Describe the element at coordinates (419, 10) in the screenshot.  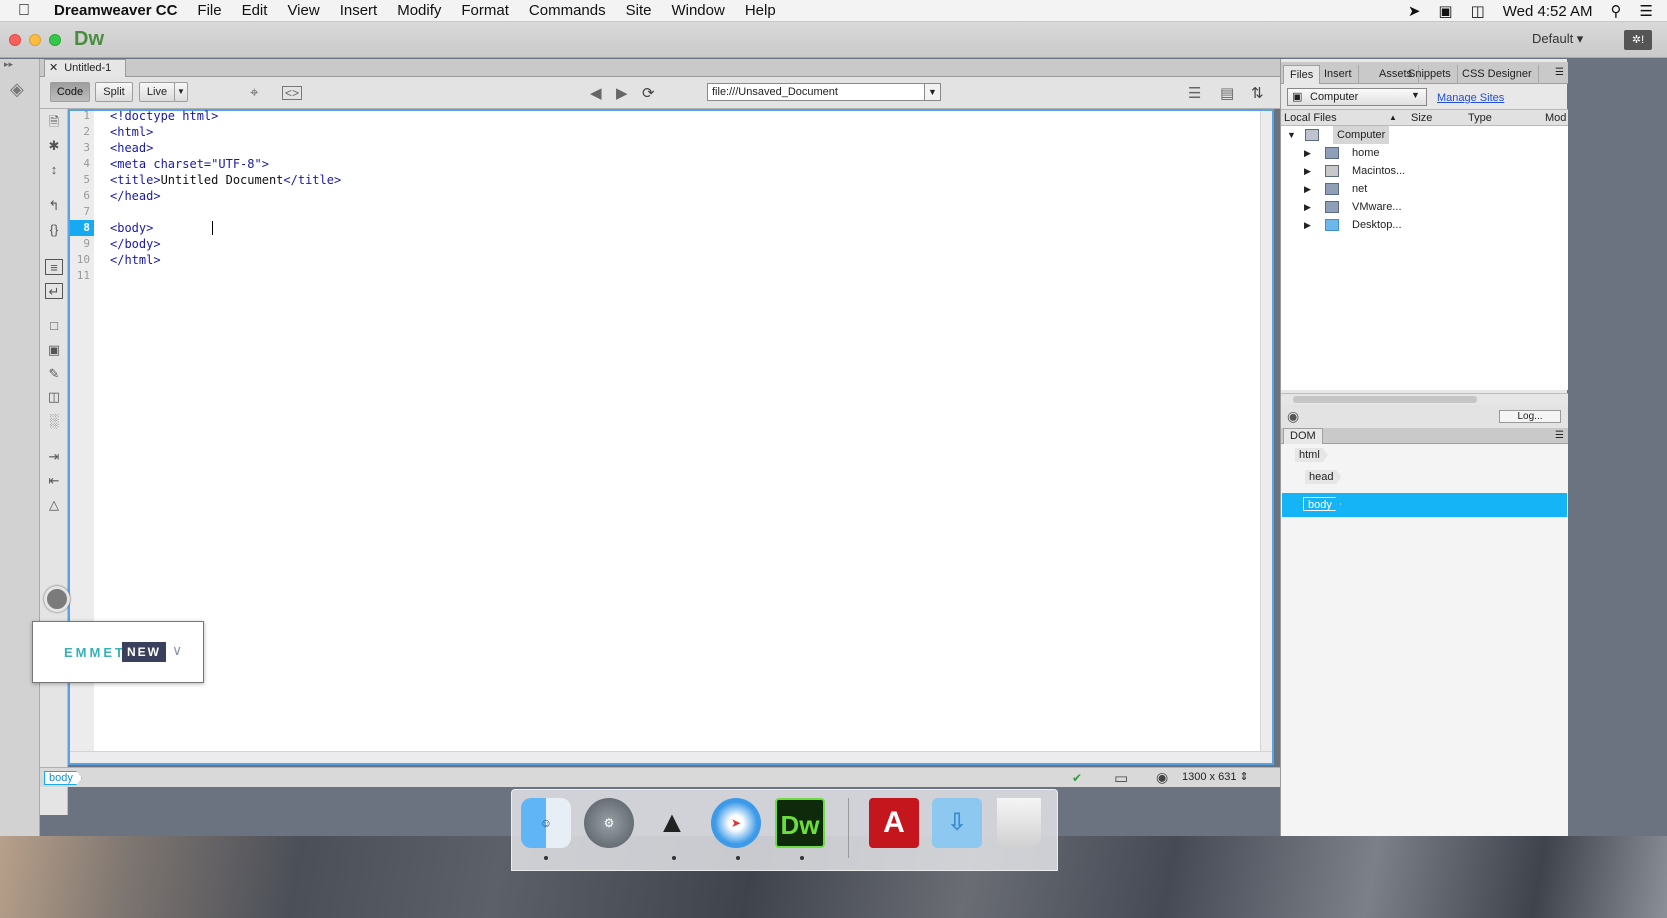
I see `menu-modify: Modify` at that location.